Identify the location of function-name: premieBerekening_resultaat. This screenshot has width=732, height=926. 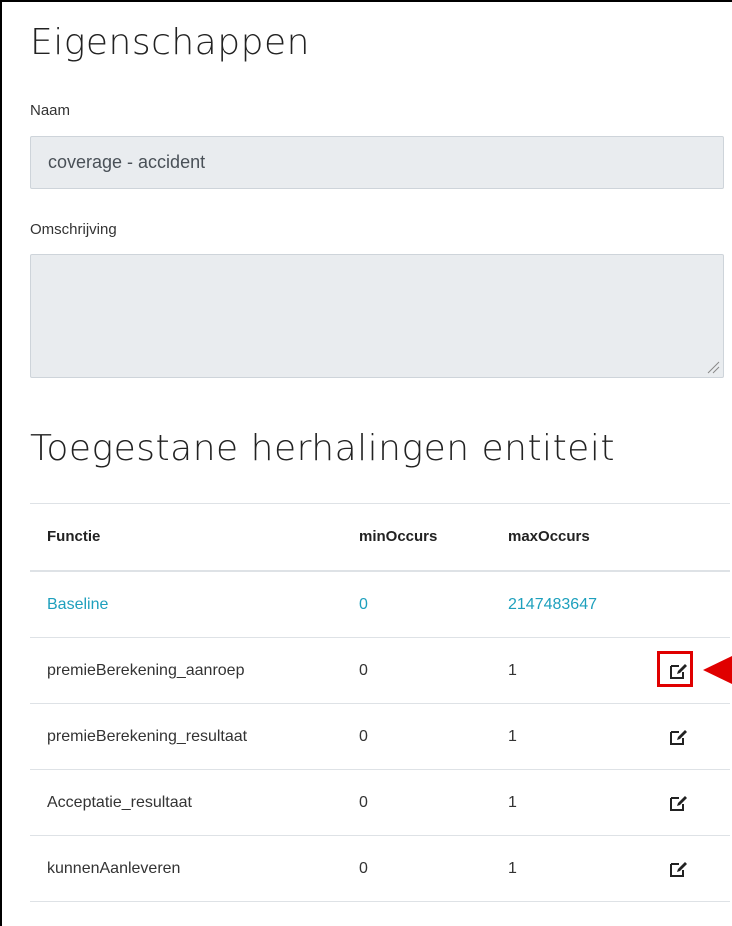
(147, 736).